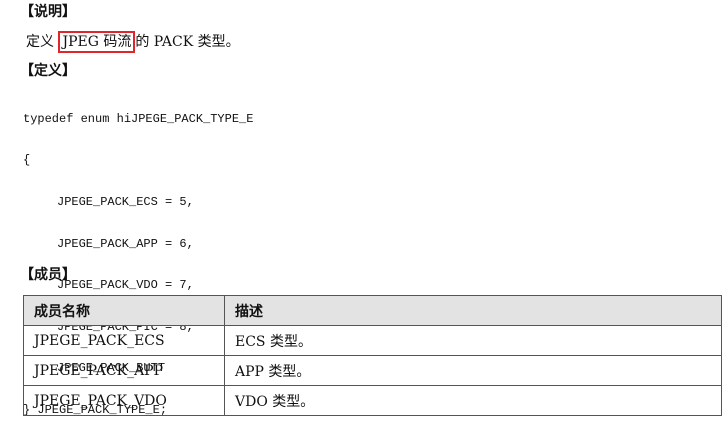 The width and height of the screenshot is (727, 442). I want to click on description-text: 定义 JPEG 码流的 PACK 类型。, so click(133, 42).